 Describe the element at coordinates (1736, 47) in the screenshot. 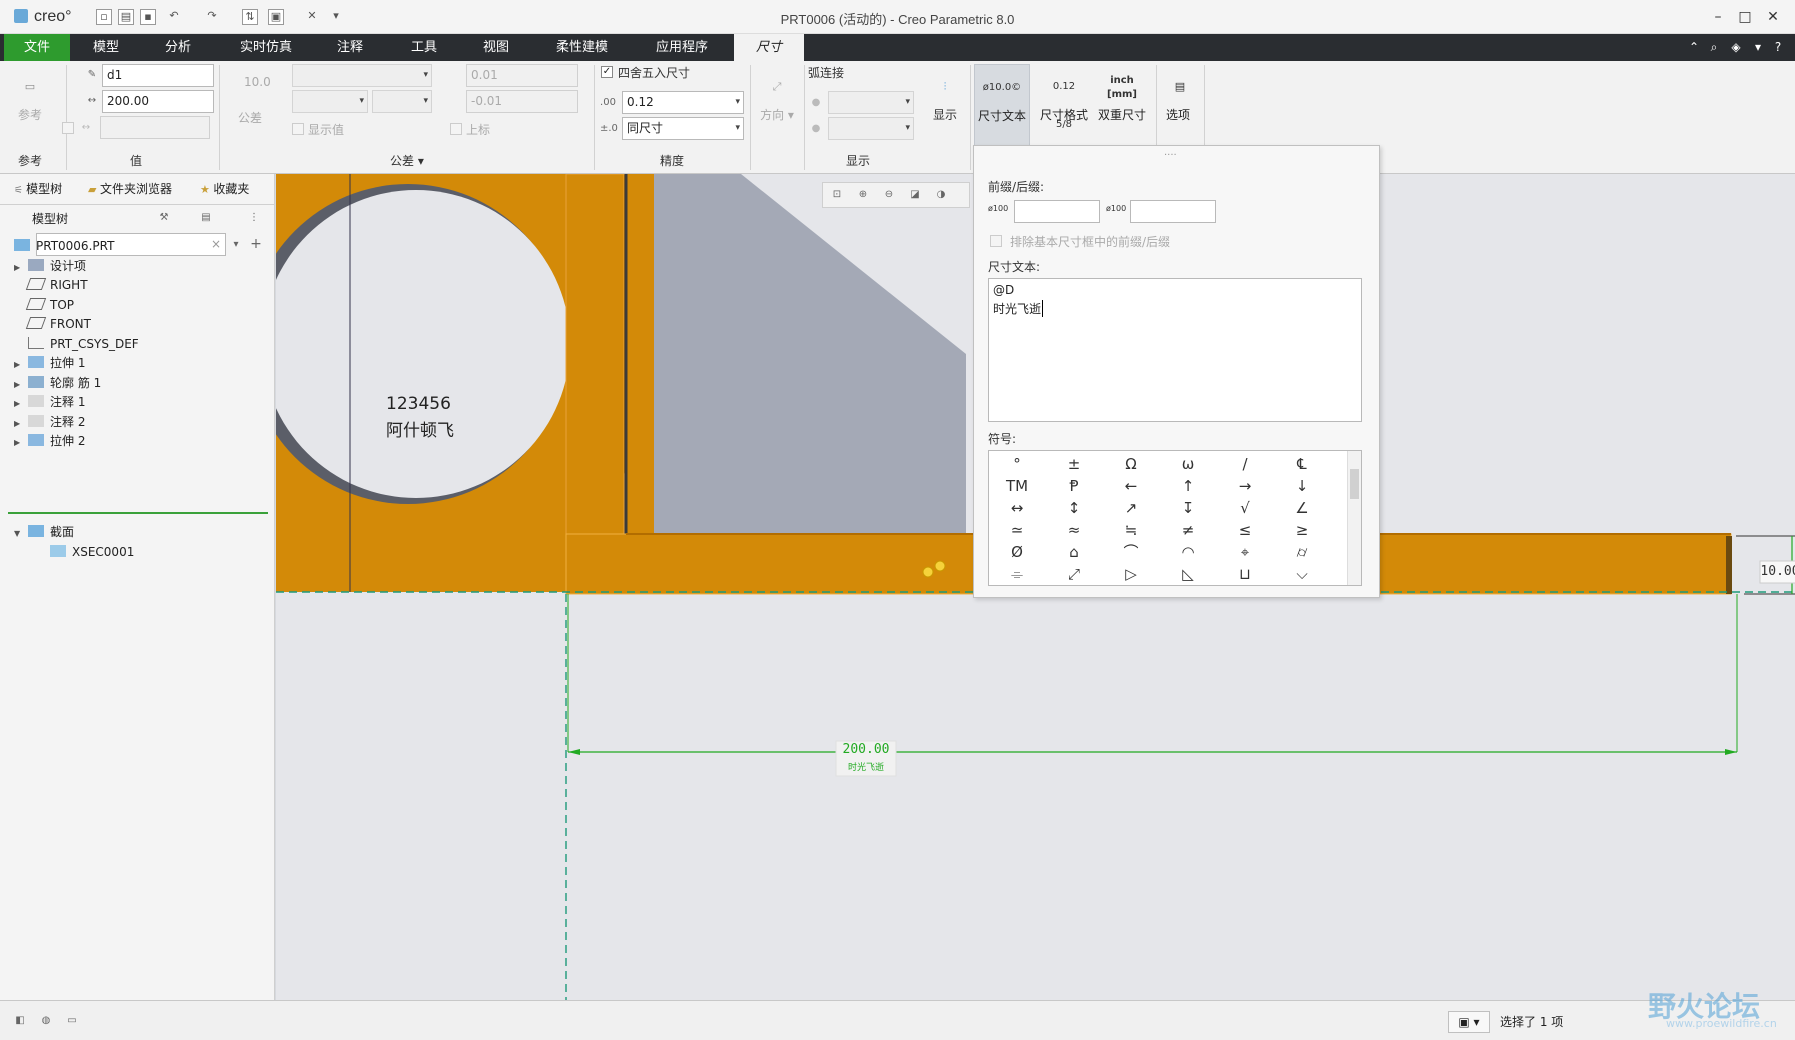

I see `community-icon: ◈` at that location.